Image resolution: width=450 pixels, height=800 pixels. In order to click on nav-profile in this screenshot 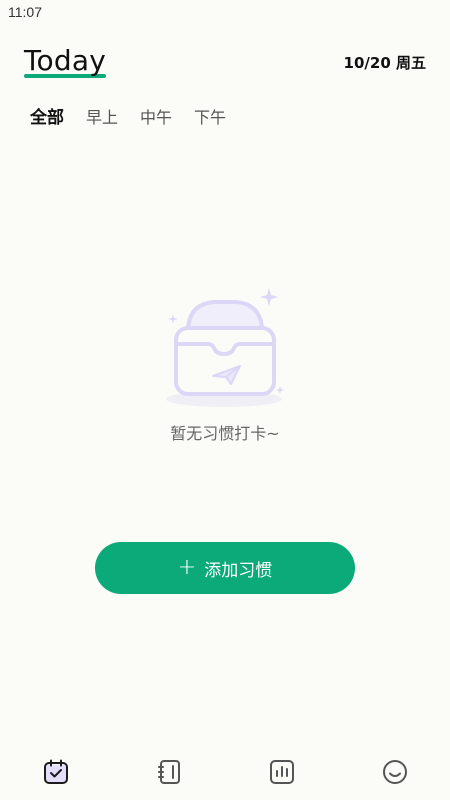, I will do `click(395, 772)`.